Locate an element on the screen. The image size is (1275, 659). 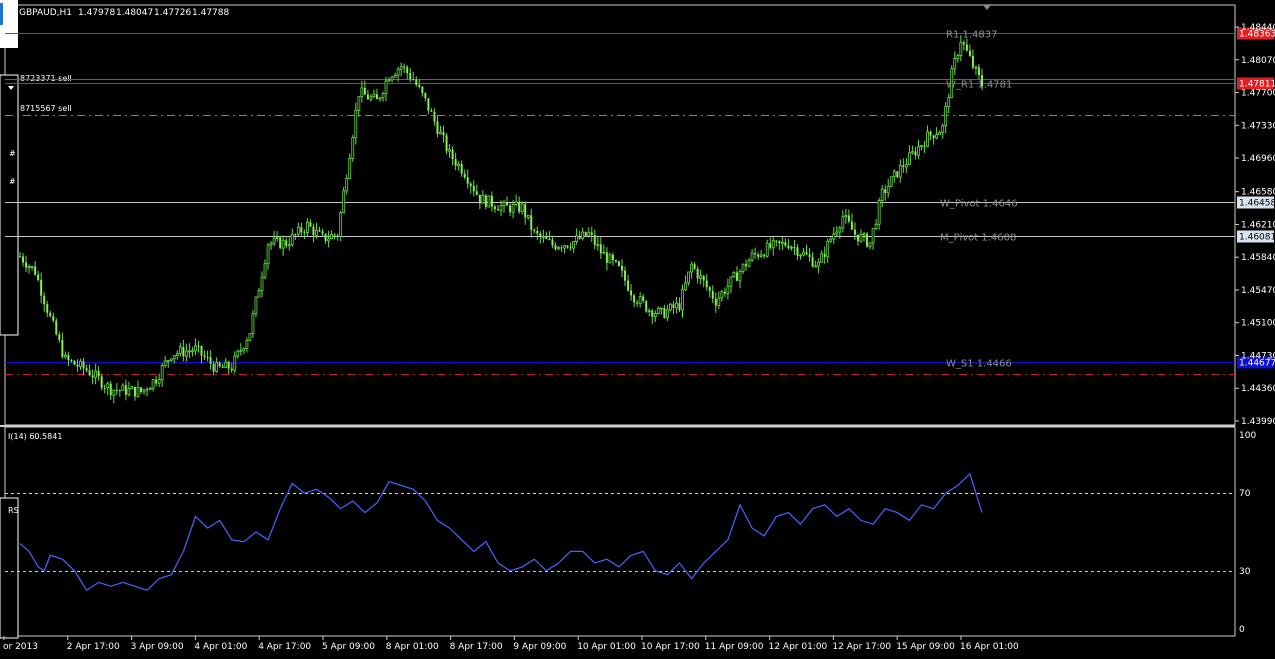
level-label: M_Pivot 1.4608 is located at coordinates (978, 238).